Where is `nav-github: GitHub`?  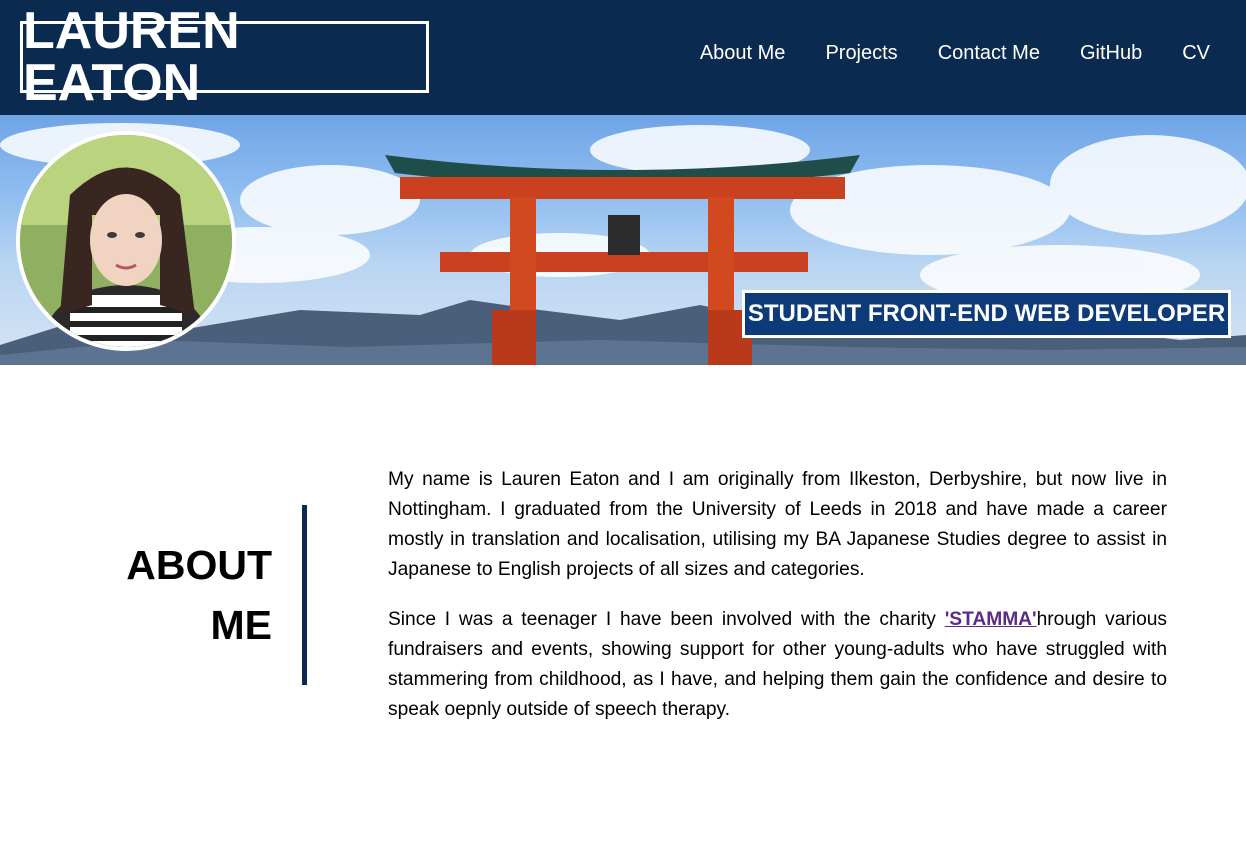 nav-github: GitHub is located at coordinates (1111, 53).